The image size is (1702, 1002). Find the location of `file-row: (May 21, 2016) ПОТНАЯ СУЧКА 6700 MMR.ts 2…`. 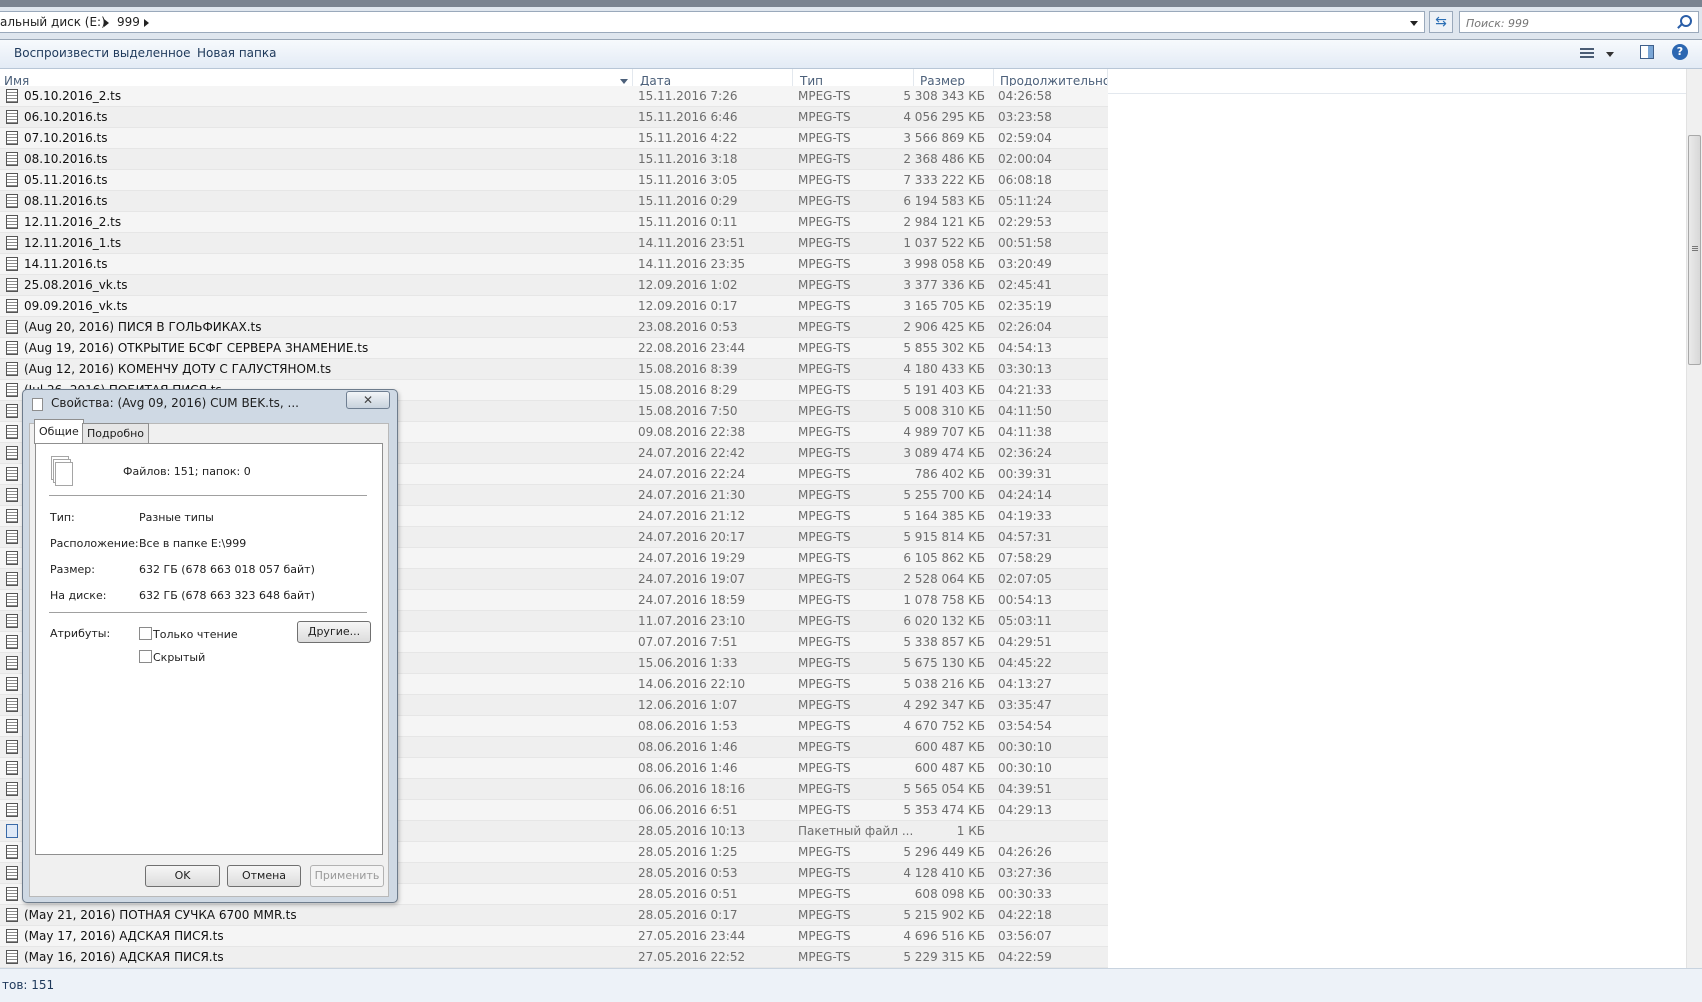

file-row: (May 21, 2016) ПОТНАЯ СУЧКА 6700 MMR.ts 2… is located at coordinates (554, 915).